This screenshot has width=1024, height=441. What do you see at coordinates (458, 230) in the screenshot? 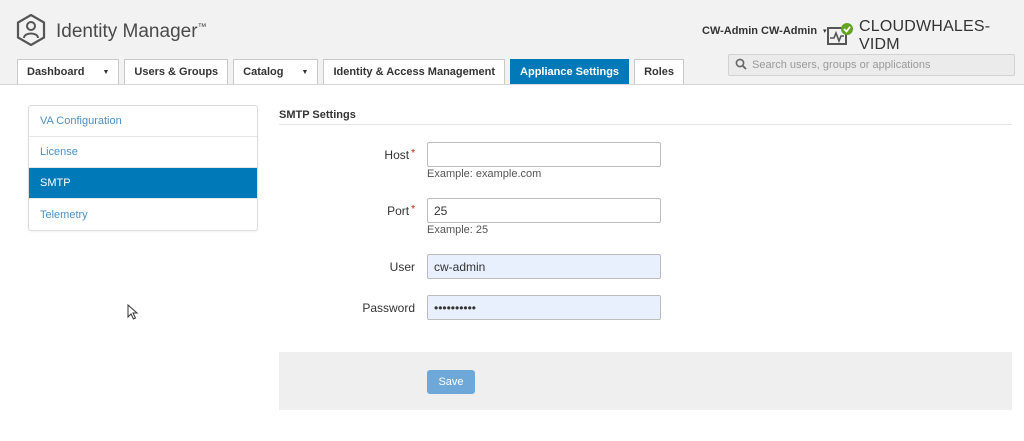
I see `port-help-text: Example: 25` at bounding box center [458, 230].